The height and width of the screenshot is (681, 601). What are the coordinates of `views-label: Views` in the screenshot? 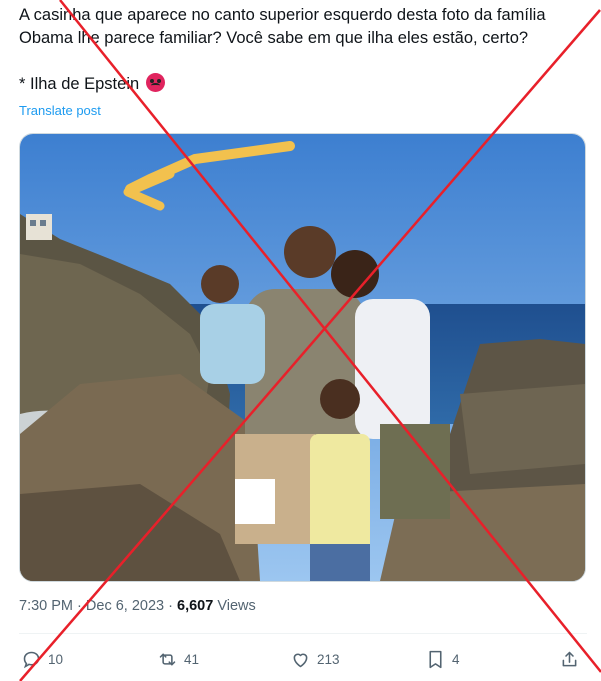 It's located at (236, 606).